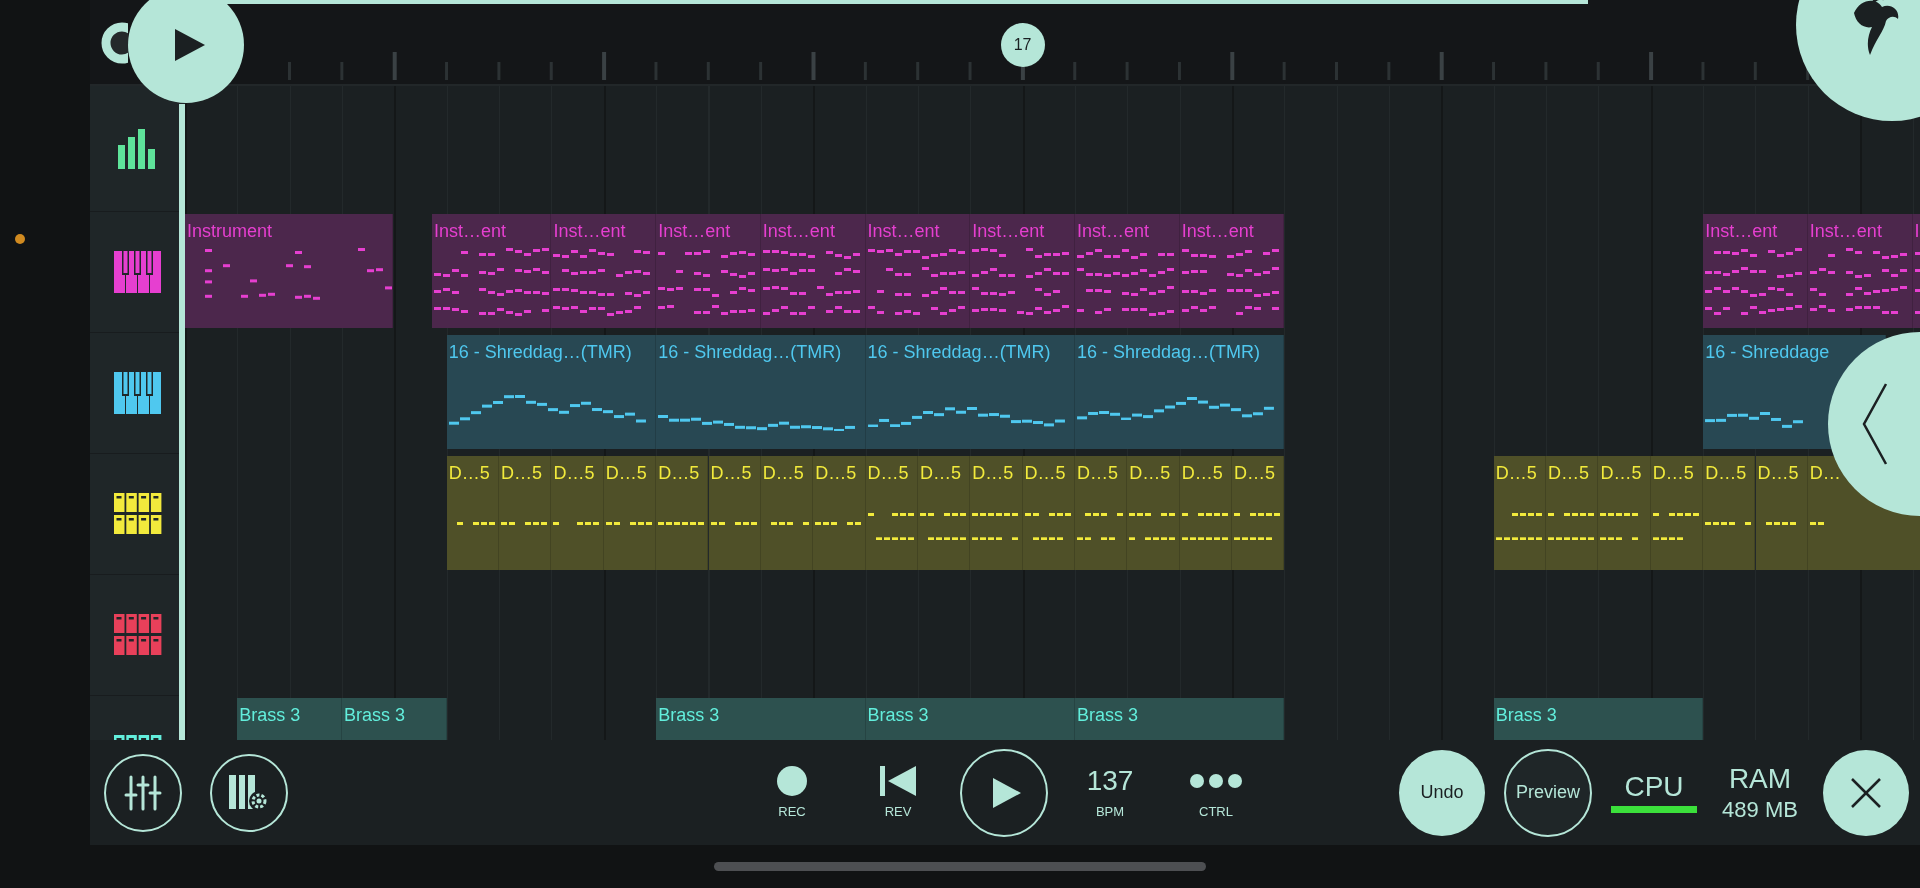 The image size is (1920, 888). I want to click on record-icon, so click(792, 781).